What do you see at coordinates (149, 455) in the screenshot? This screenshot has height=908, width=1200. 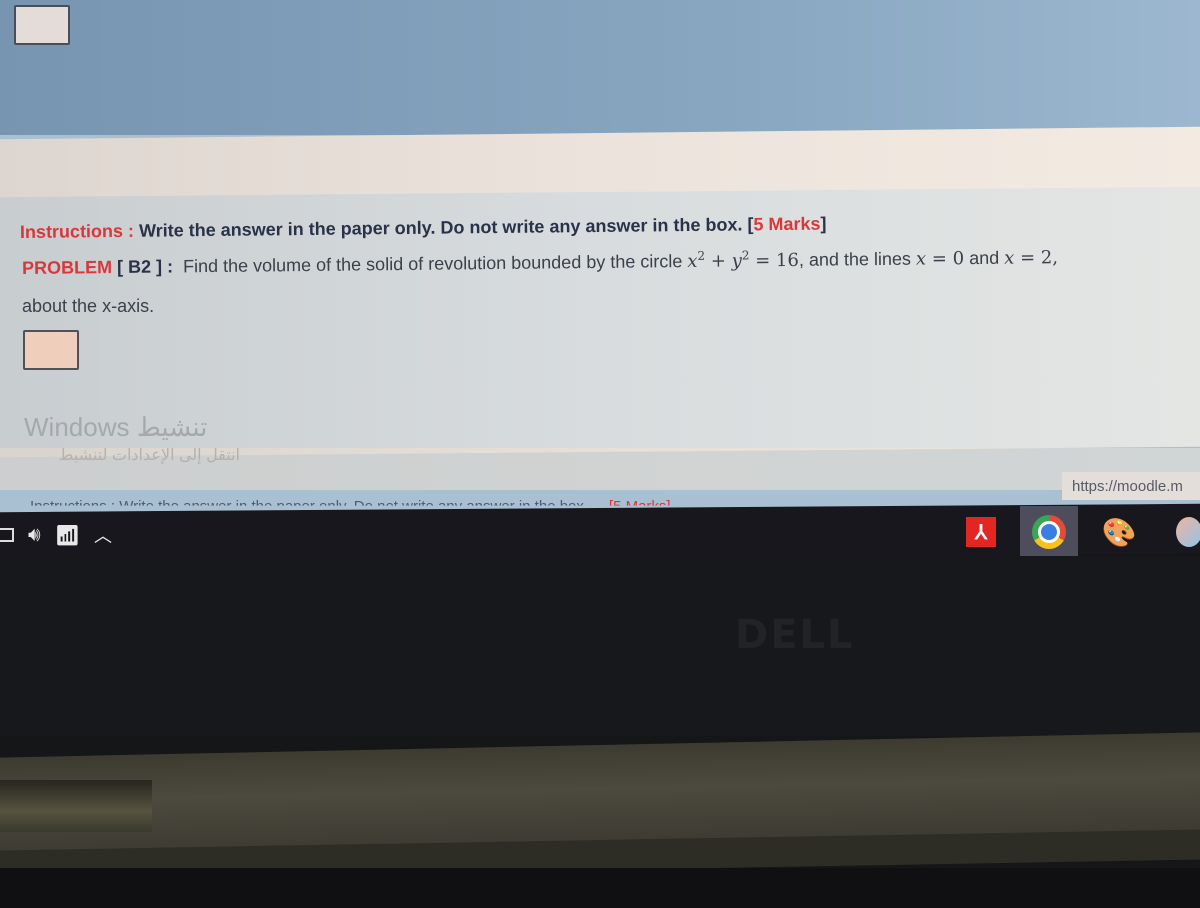 I see `activate-windows-subtitle: انتقل إلى الإعدادات لتنشيط` at bounding box center [149, 455].